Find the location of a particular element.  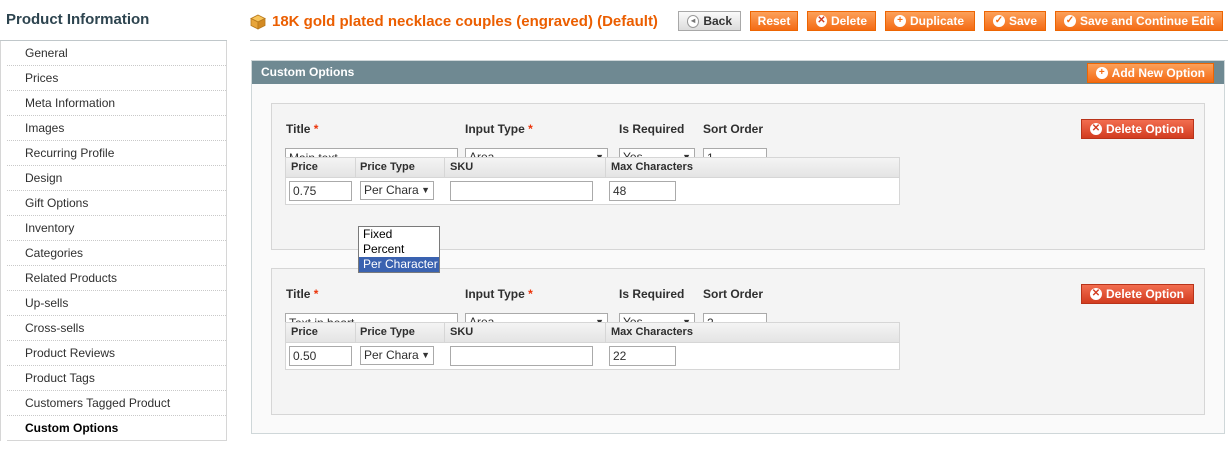

delete-button: ✕ Delete is located at coordinates (841, 21).